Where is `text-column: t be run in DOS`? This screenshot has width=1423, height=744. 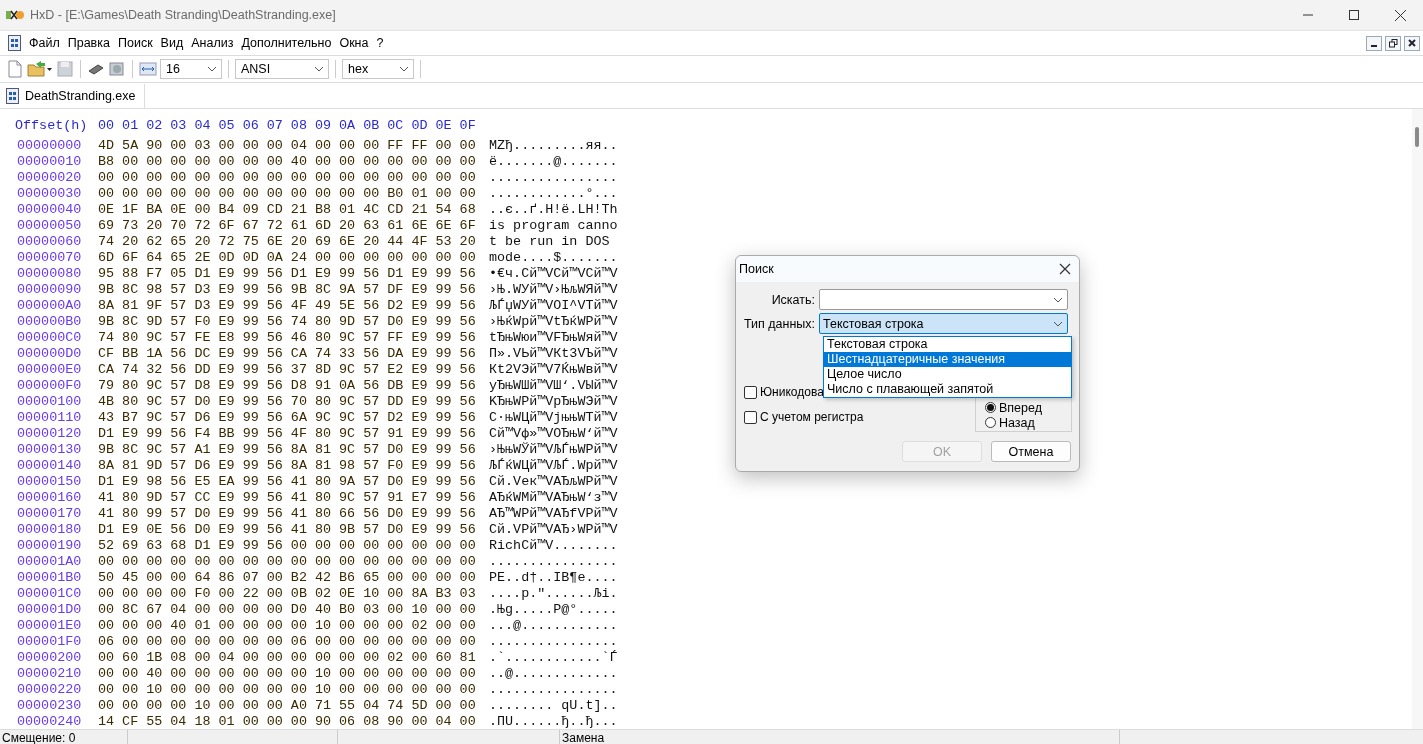
text-column: t be run in DOS is located at coordinates (553, 242).